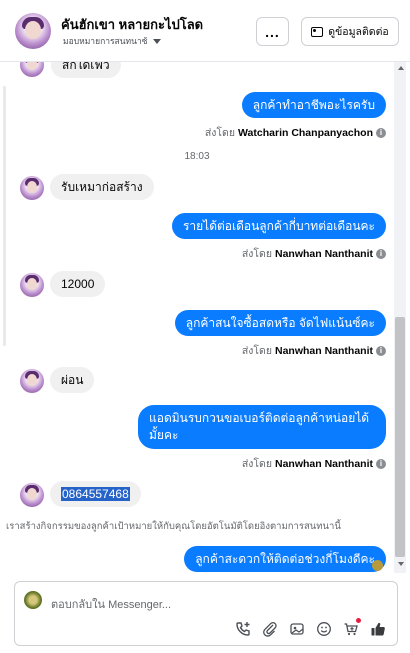 The height and width of the screenshot is (653, 410). I want to click on emoji-icon, so click(324, 629).